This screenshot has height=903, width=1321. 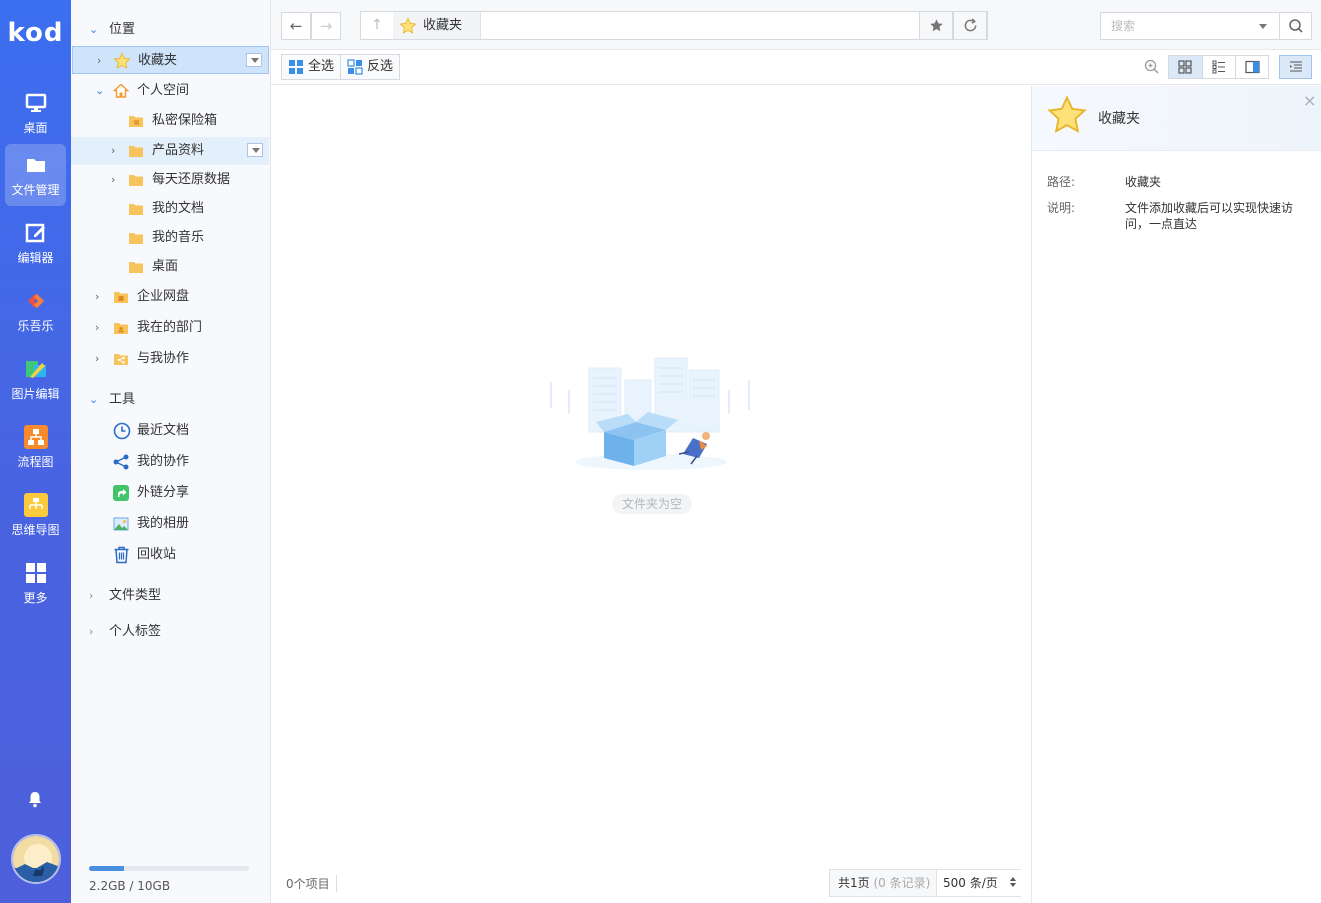 I want to click on mindmap-icon, so click(x=35, y=505).